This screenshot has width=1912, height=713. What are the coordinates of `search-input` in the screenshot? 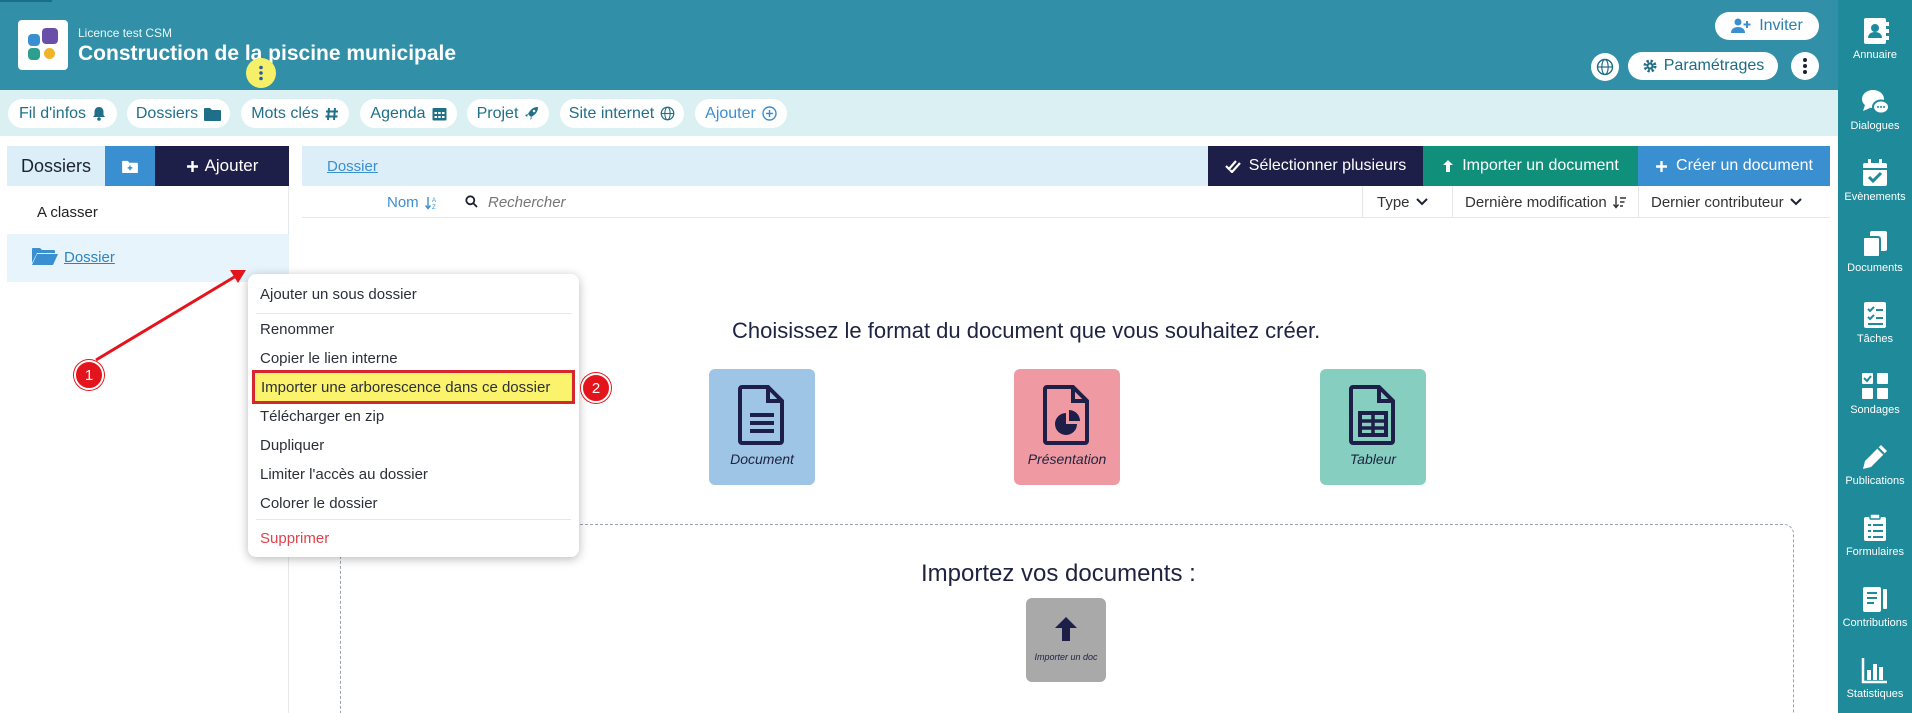 It's located at (738, 202).